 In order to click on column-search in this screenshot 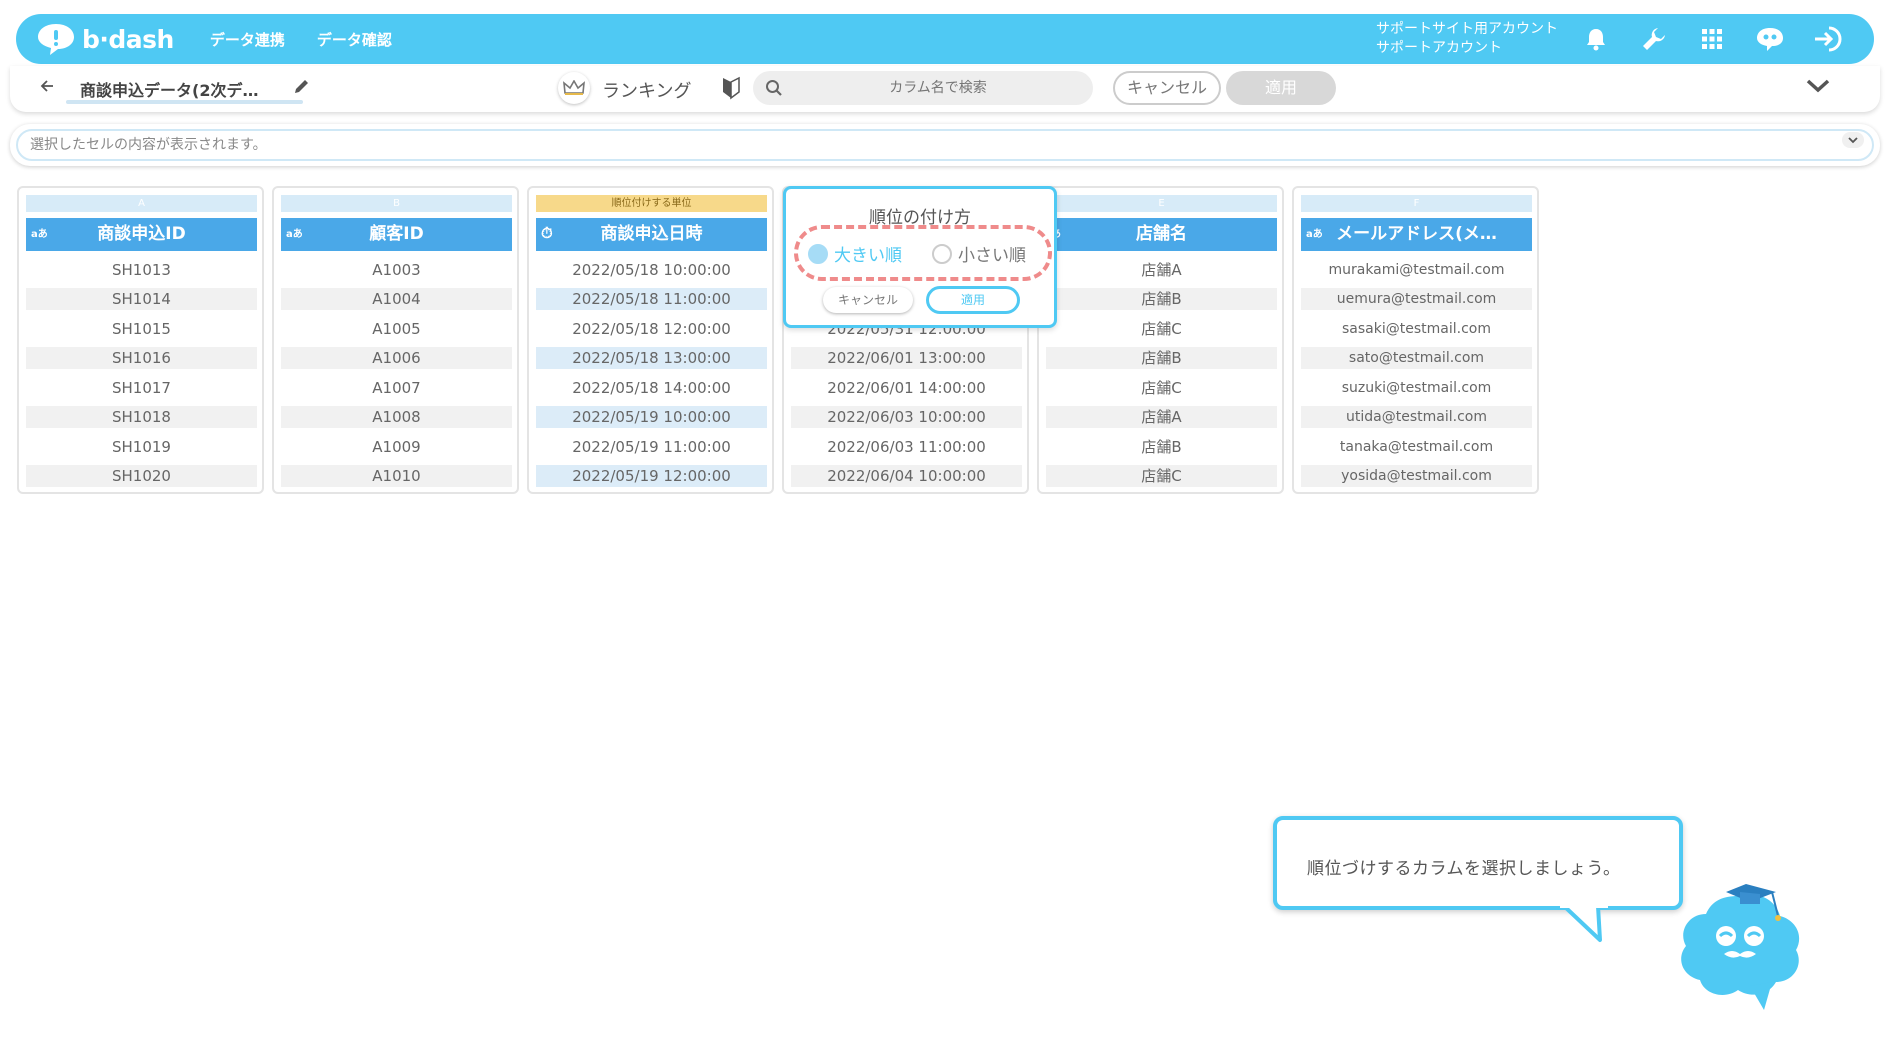, I will do `click(923, 88)`.